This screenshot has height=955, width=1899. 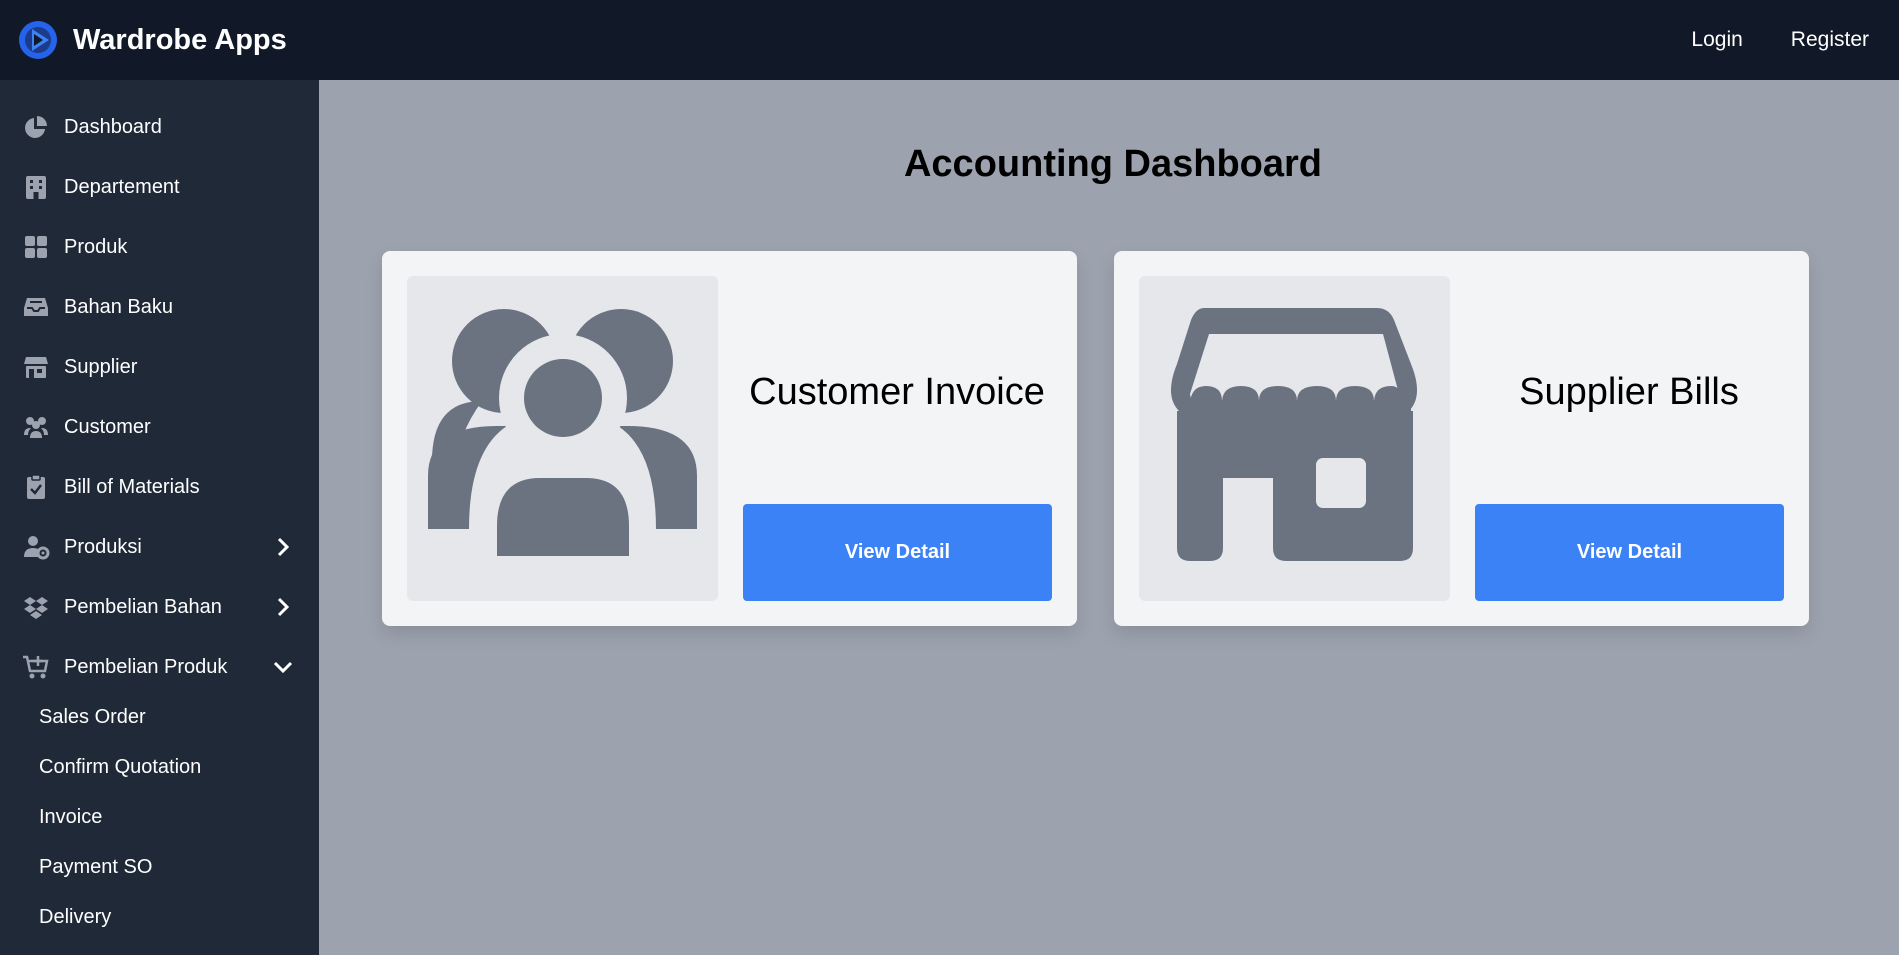 I want to click on submenu-item-invoice: Invoice, so click(x=159, y=817).